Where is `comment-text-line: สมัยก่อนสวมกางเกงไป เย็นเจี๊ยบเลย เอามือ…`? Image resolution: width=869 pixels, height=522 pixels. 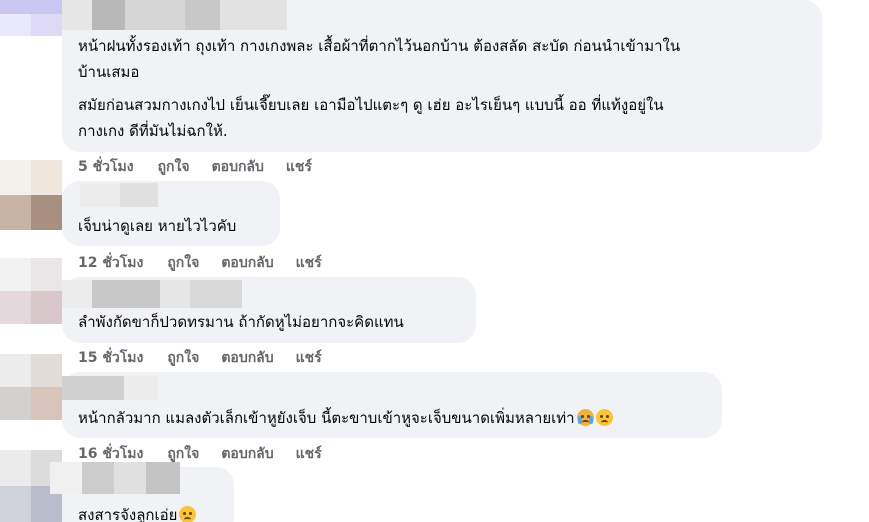
comment-text-line: สมัยก่อนสวมกางเกงไป เย็นเจี๊ยบเลย เอามือ… is located at coordinates (371, 105).